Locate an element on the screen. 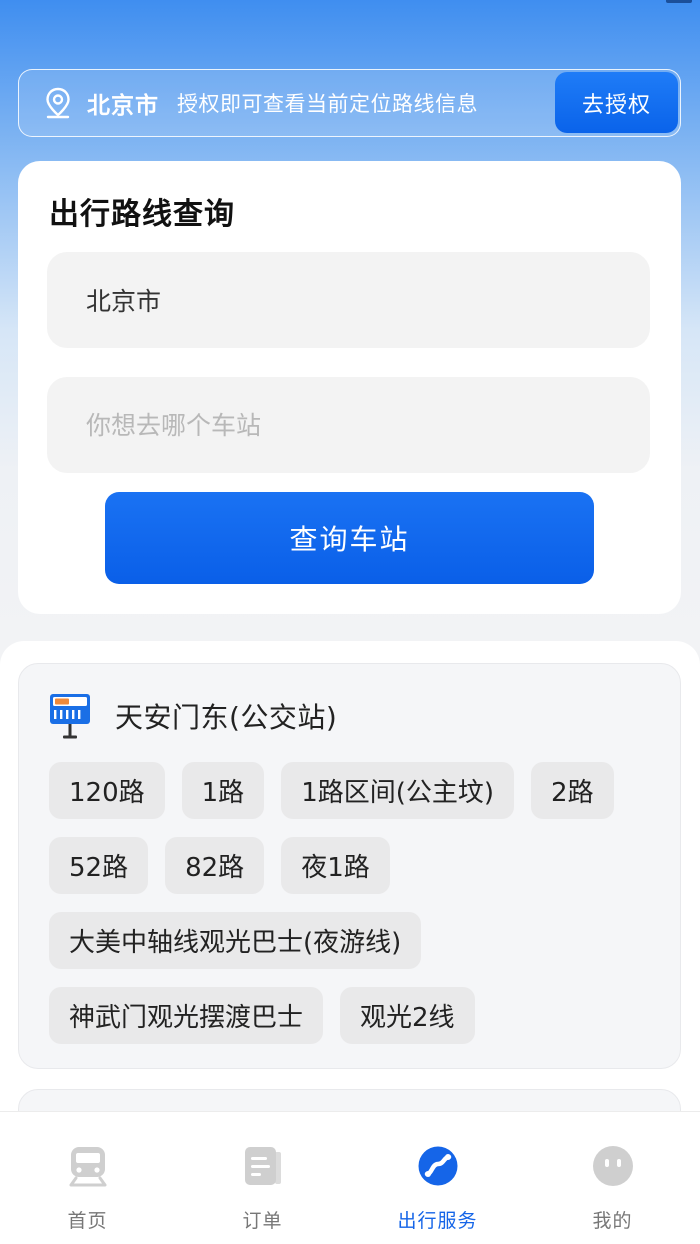  location-pin-icon is located at coordinates (58, 103).